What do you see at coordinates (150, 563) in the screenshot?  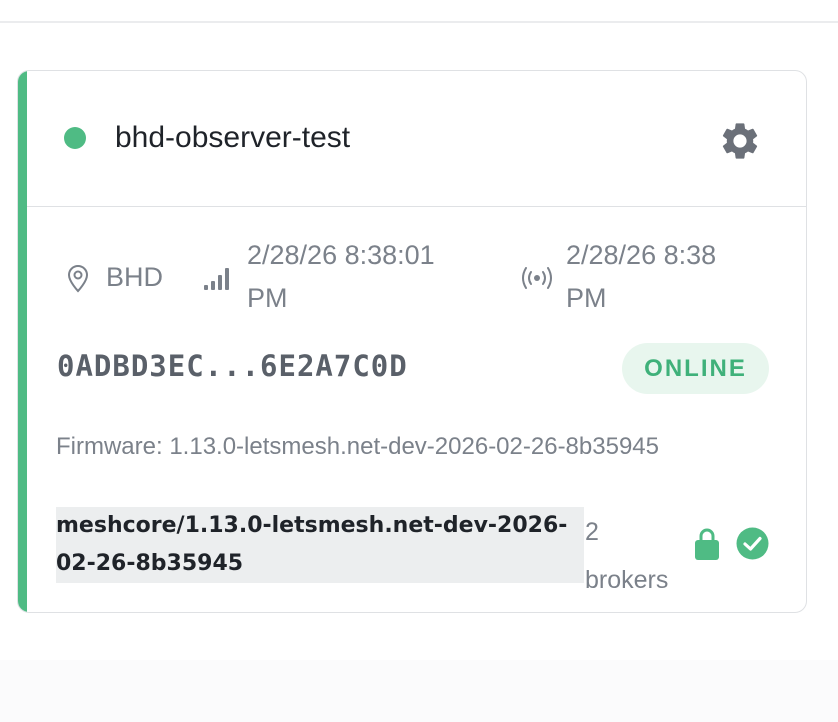 I see `client-version-line-2: 02-26-8b35945` at bounding box center [150, 563].